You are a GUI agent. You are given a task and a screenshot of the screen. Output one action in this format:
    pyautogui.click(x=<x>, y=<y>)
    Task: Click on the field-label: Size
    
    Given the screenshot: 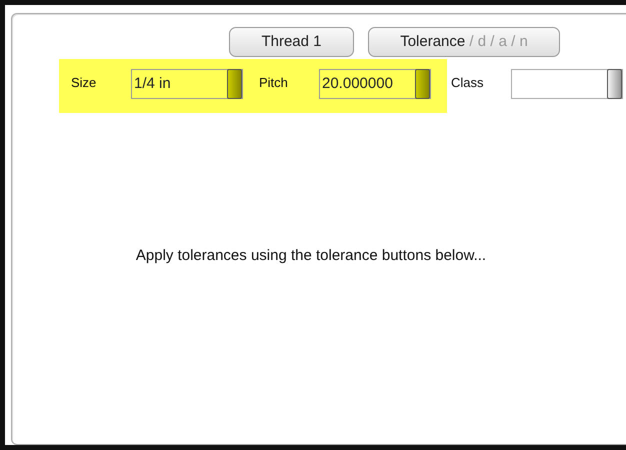 What is the action you would take?
    pyautogui.click(x=84, y=83)
    